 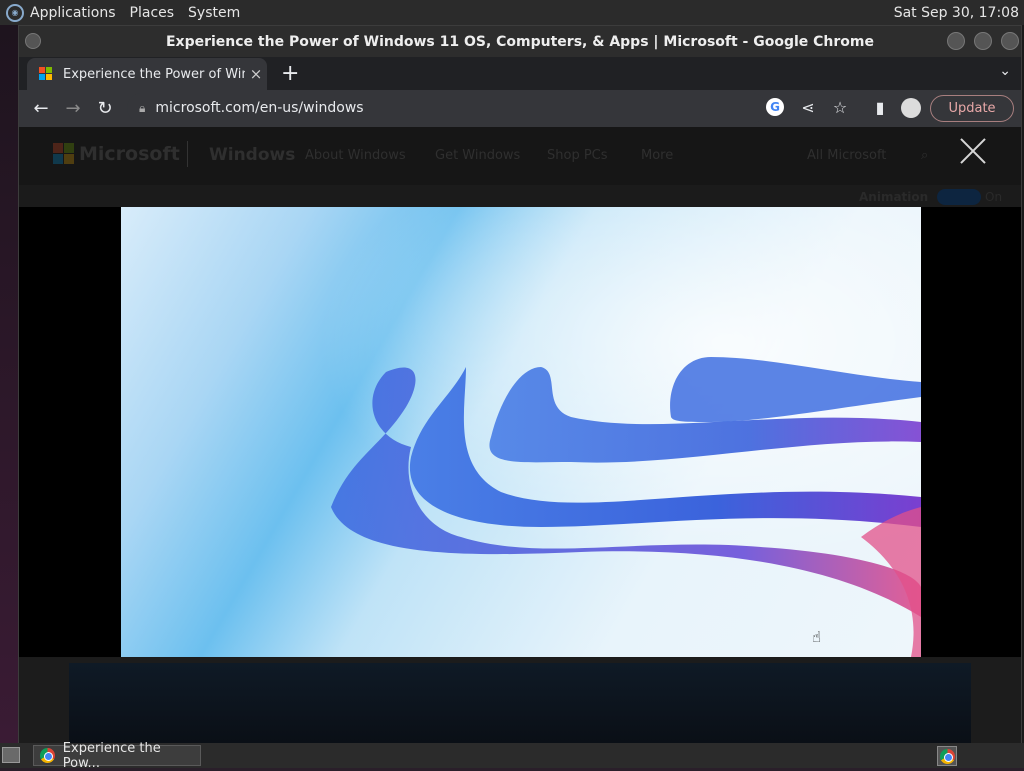 What do you see at coordinates (142, 108) in the screenshot?
I see `lock-icon: 🔒︎` at bounding box center [142, 108].